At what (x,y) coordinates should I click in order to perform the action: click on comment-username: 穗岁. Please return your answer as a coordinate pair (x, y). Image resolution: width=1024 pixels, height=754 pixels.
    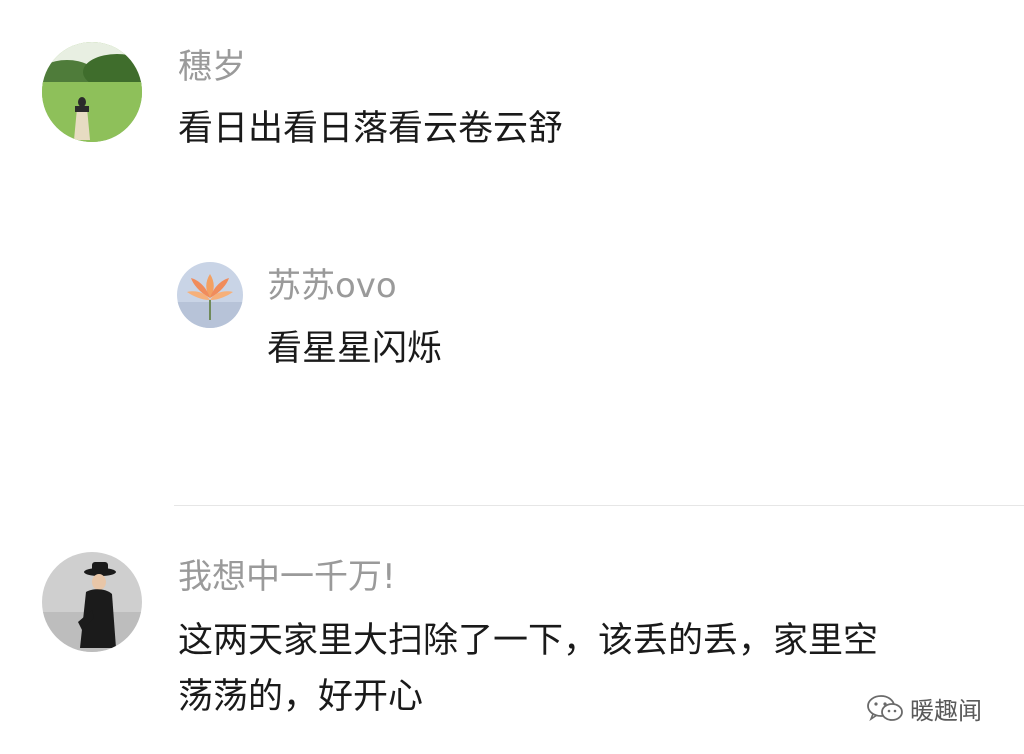
    Looking at the image, I should click on (212, 67).